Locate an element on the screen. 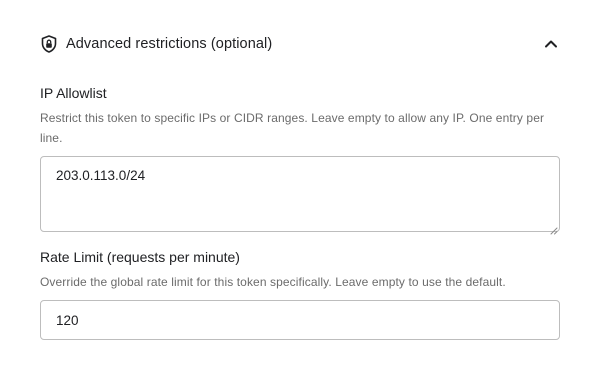 The height and width of the screenshot is (367, 600). section-title: Advanced restrictions (optional) is located at coordinates (169, 44).